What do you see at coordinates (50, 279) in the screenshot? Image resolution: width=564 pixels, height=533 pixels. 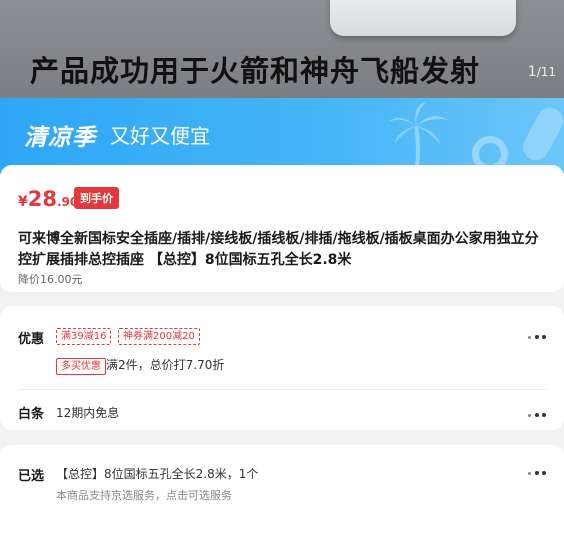 I see `price-drop-text: 降价16.00元` at bounding box center [50, 279].